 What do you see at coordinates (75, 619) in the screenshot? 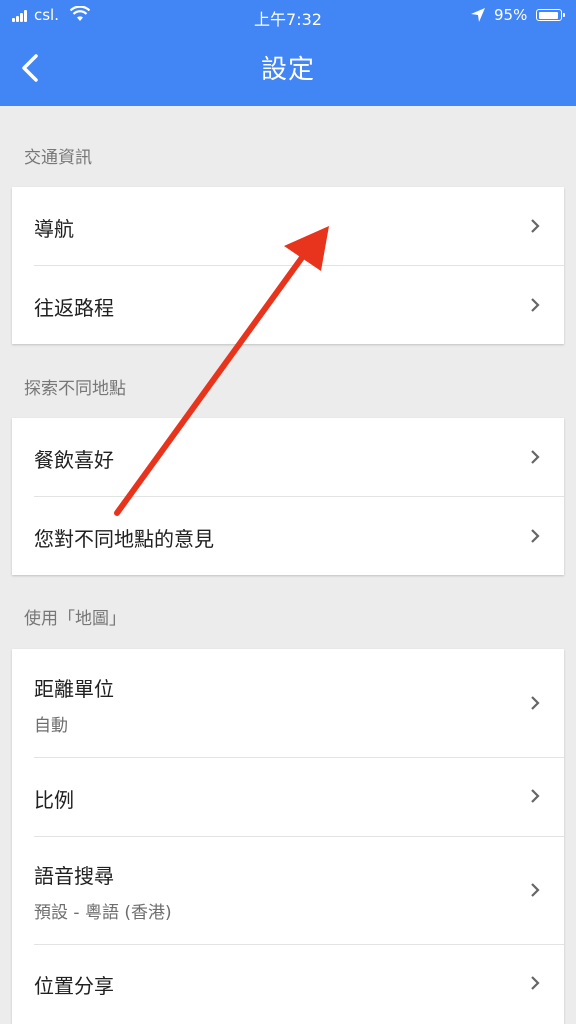
I see `section-label-using-maps: 使用「地圖」` at bounding box center [75, 619].